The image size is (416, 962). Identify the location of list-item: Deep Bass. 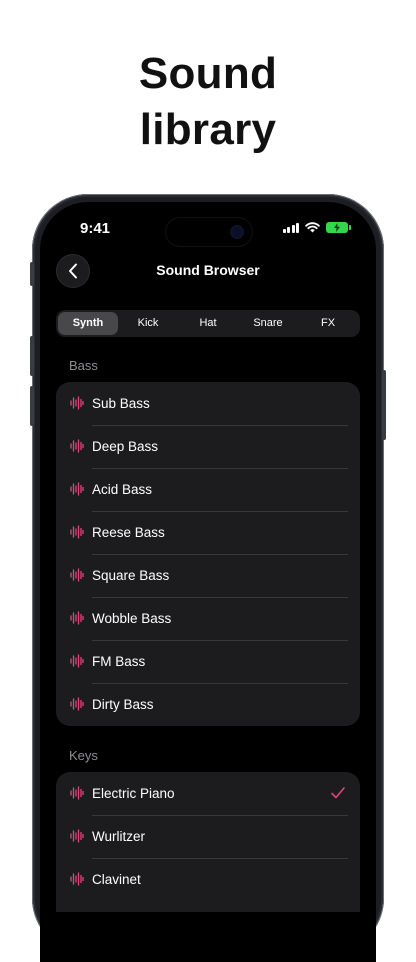
(208, 446).